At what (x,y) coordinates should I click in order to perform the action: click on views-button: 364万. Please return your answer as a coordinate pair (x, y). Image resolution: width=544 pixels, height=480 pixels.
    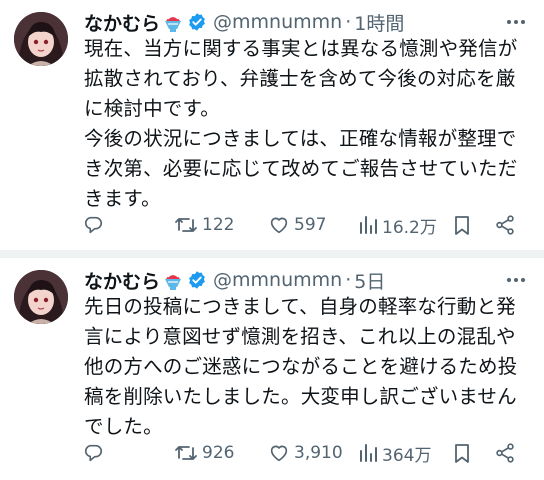
    Looking at the image, I should click on (394, 453).